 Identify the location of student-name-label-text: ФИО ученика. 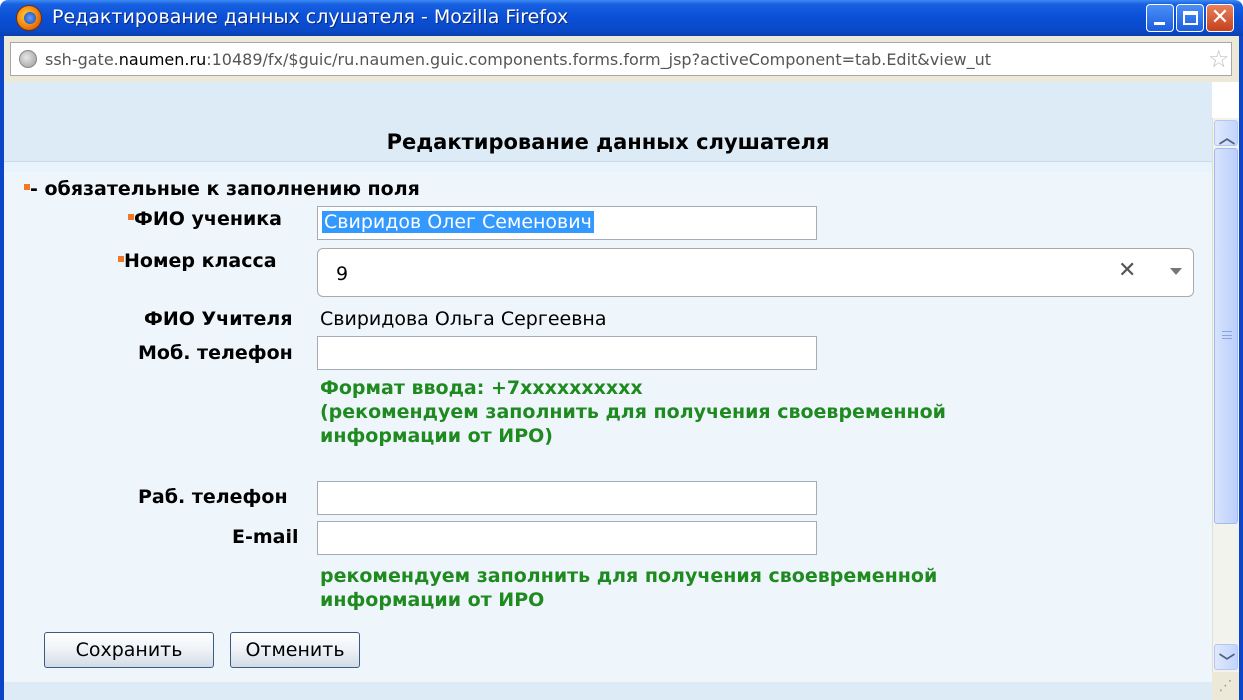
(208, 219).